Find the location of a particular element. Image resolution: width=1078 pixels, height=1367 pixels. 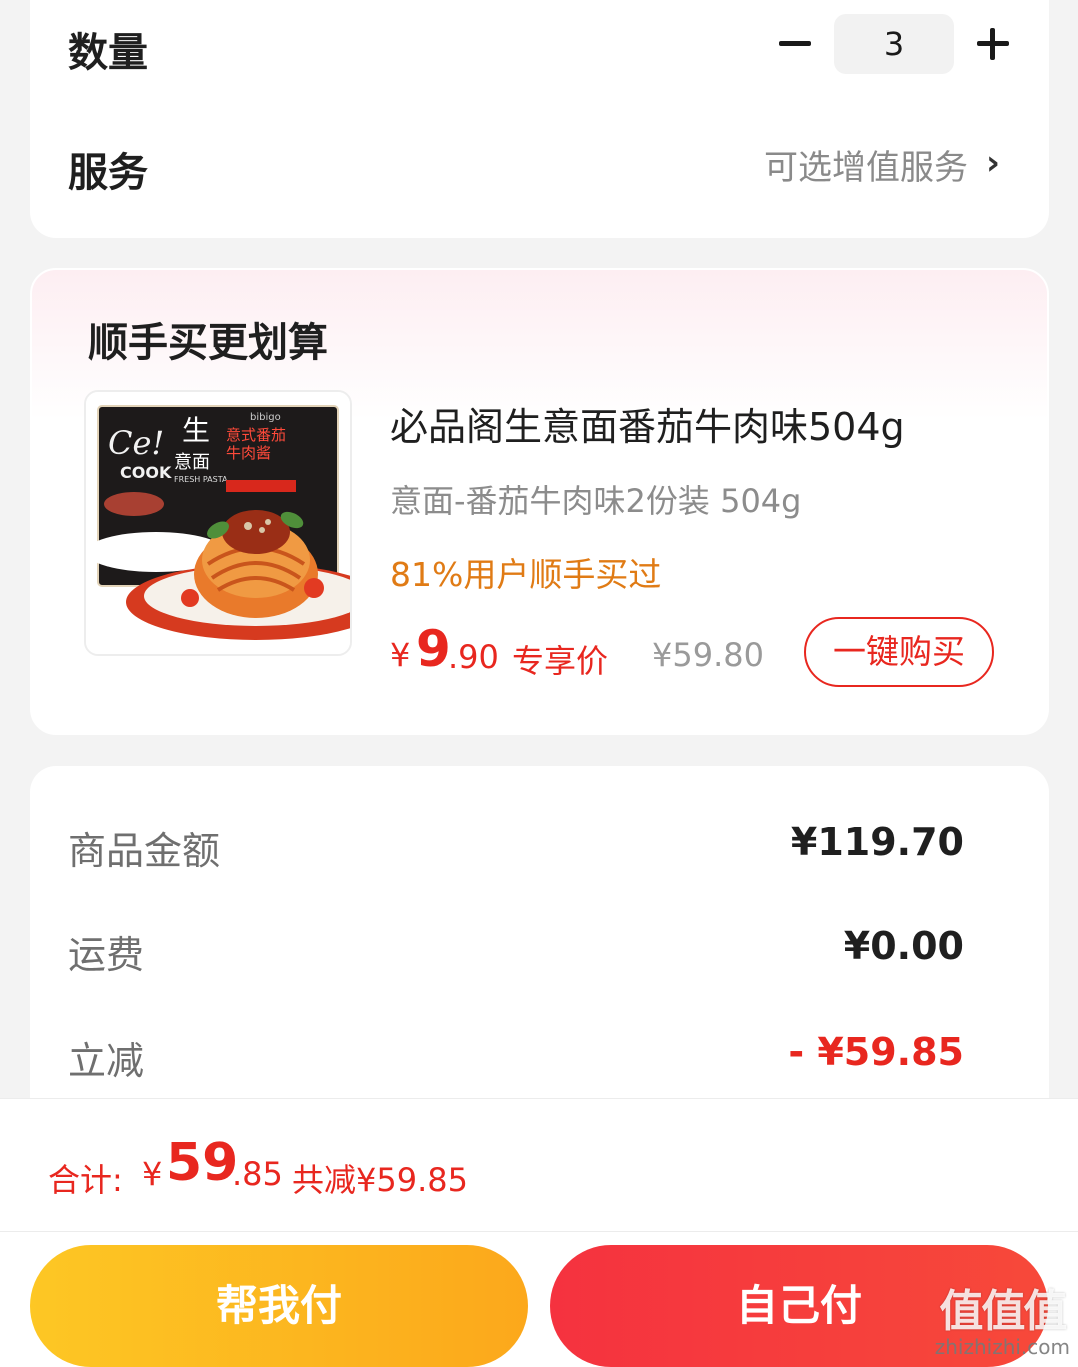

quantity-label: 数量 is located at coordinates (108, 53).